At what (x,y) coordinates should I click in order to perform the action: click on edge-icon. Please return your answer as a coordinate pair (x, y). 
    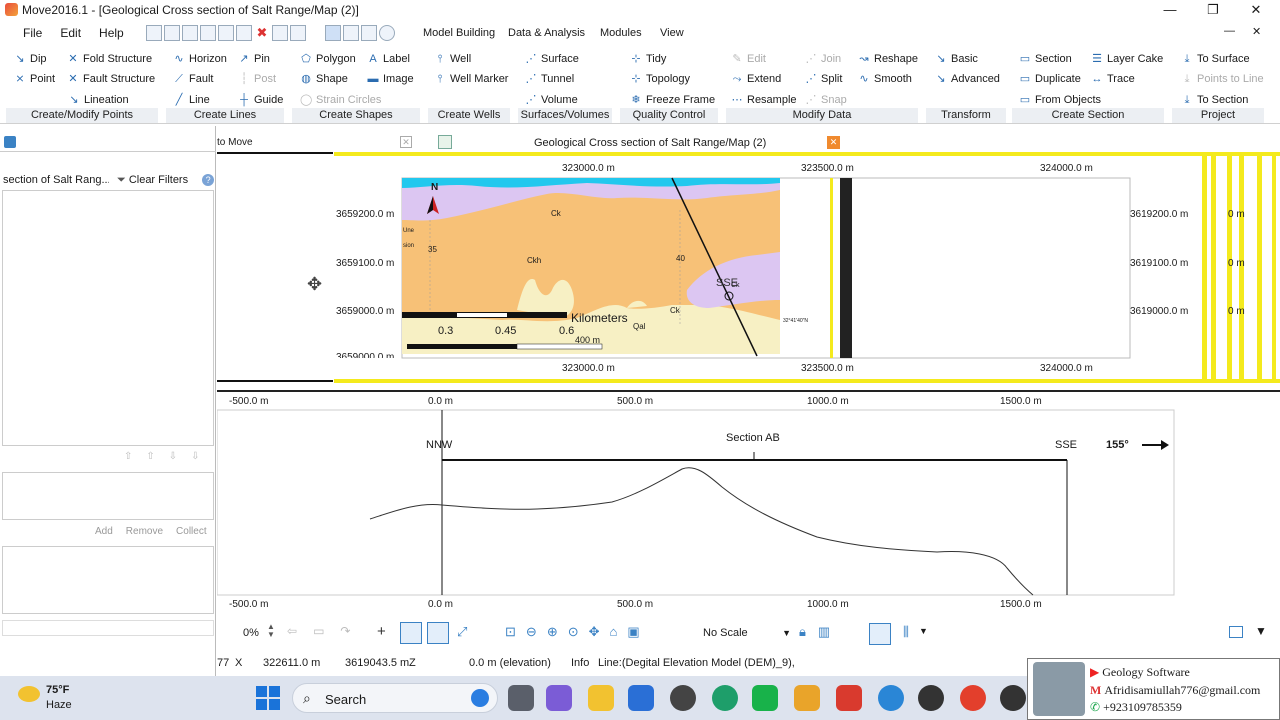
    Looking at the image, I should click on (725, 698).